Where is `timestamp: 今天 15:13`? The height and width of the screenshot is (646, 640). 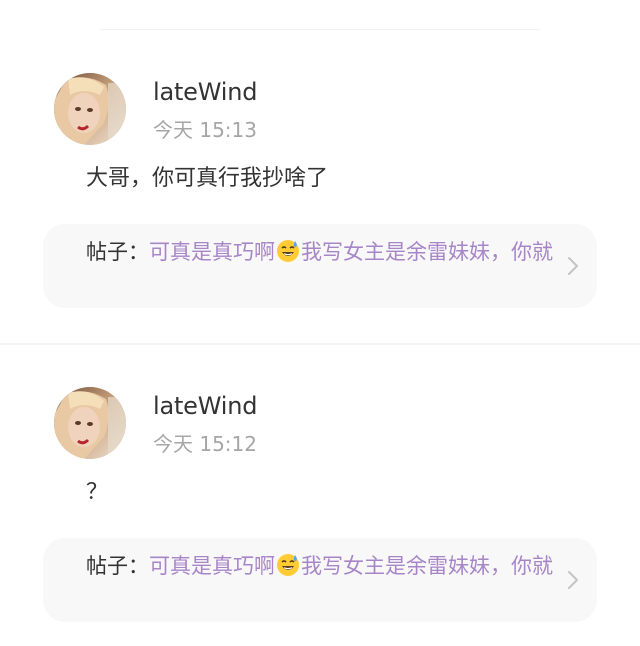
timestamp: 今天 15:13 is located at coordinates (205, 130).